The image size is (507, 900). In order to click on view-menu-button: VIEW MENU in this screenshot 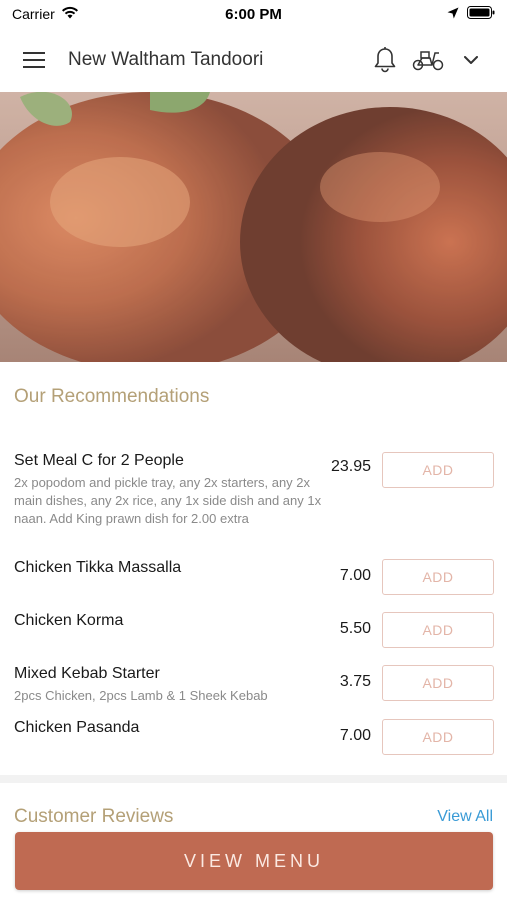, I will do `click(254, 861)`.